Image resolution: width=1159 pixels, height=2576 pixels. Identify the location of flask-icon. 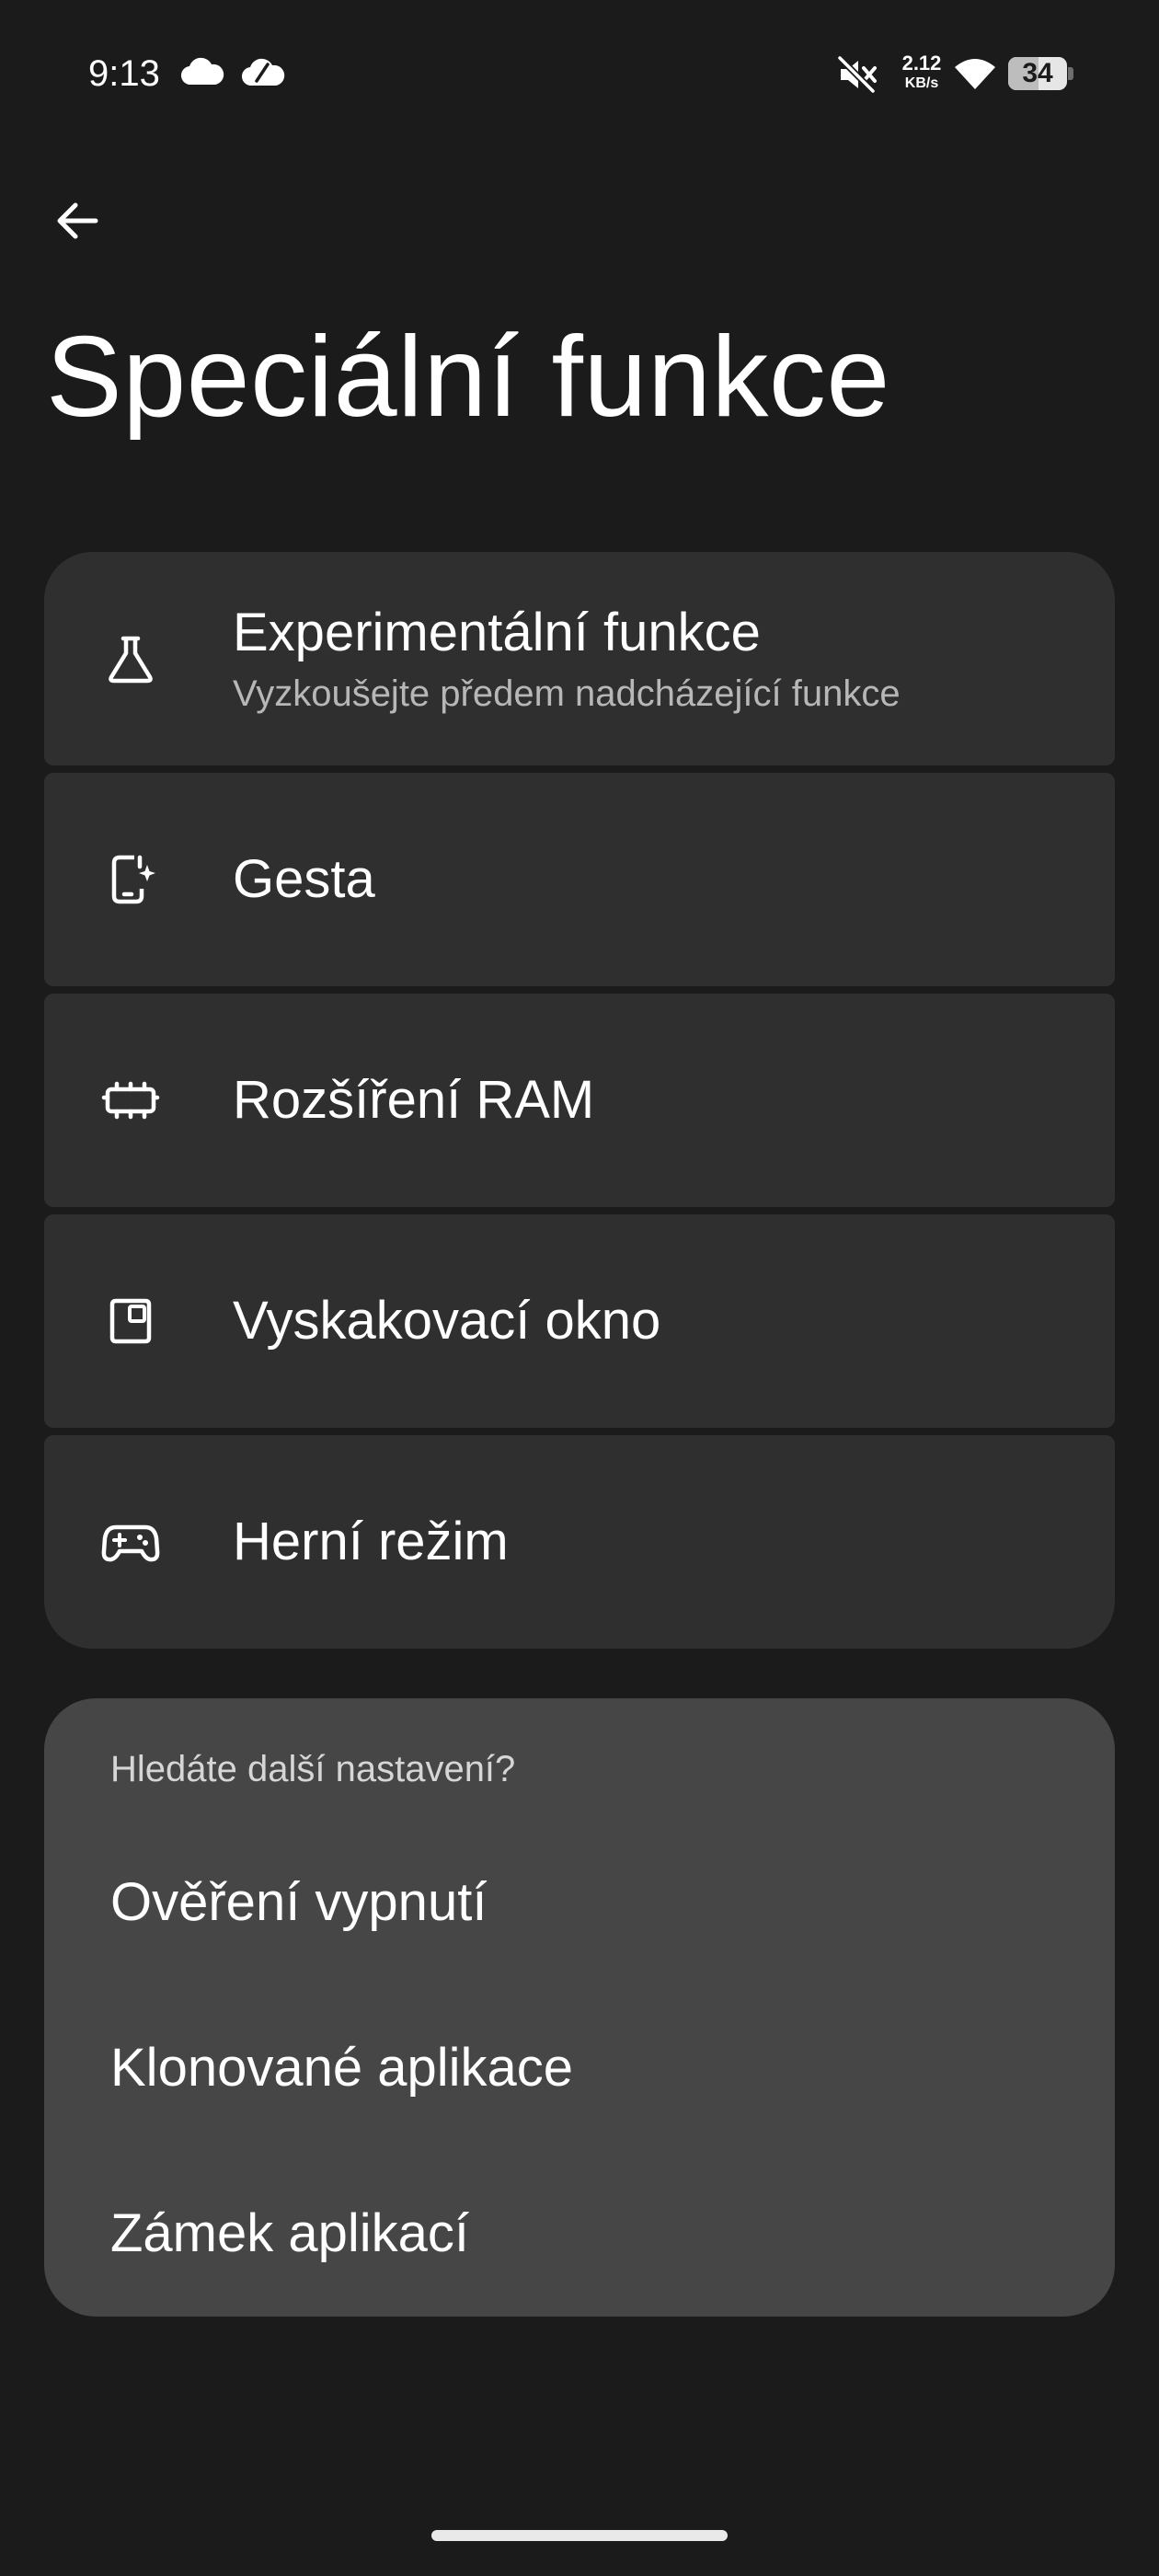
(130, 658).